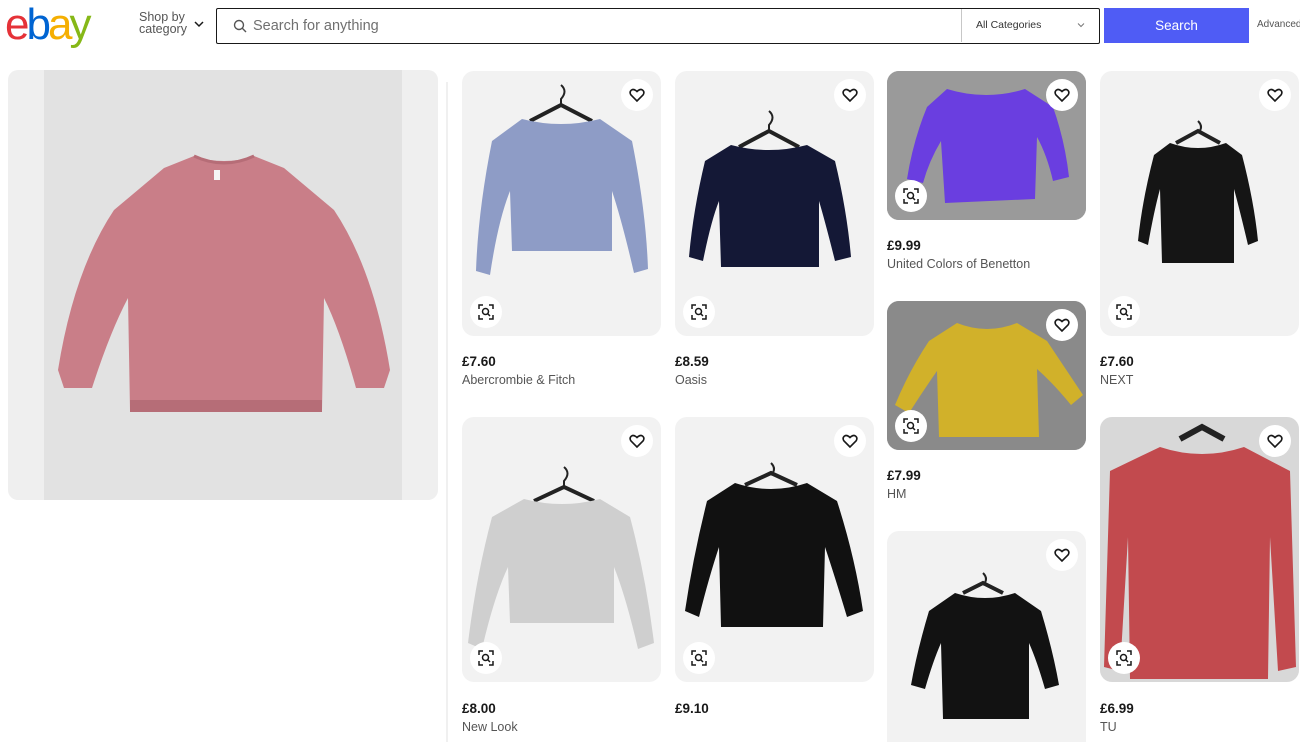 This screenshot has width=1300, height=742. What do you see at coordinates (17, 24) in the screenshot?
I see `logo-letter-e: e` at bounding box center [17, 24].